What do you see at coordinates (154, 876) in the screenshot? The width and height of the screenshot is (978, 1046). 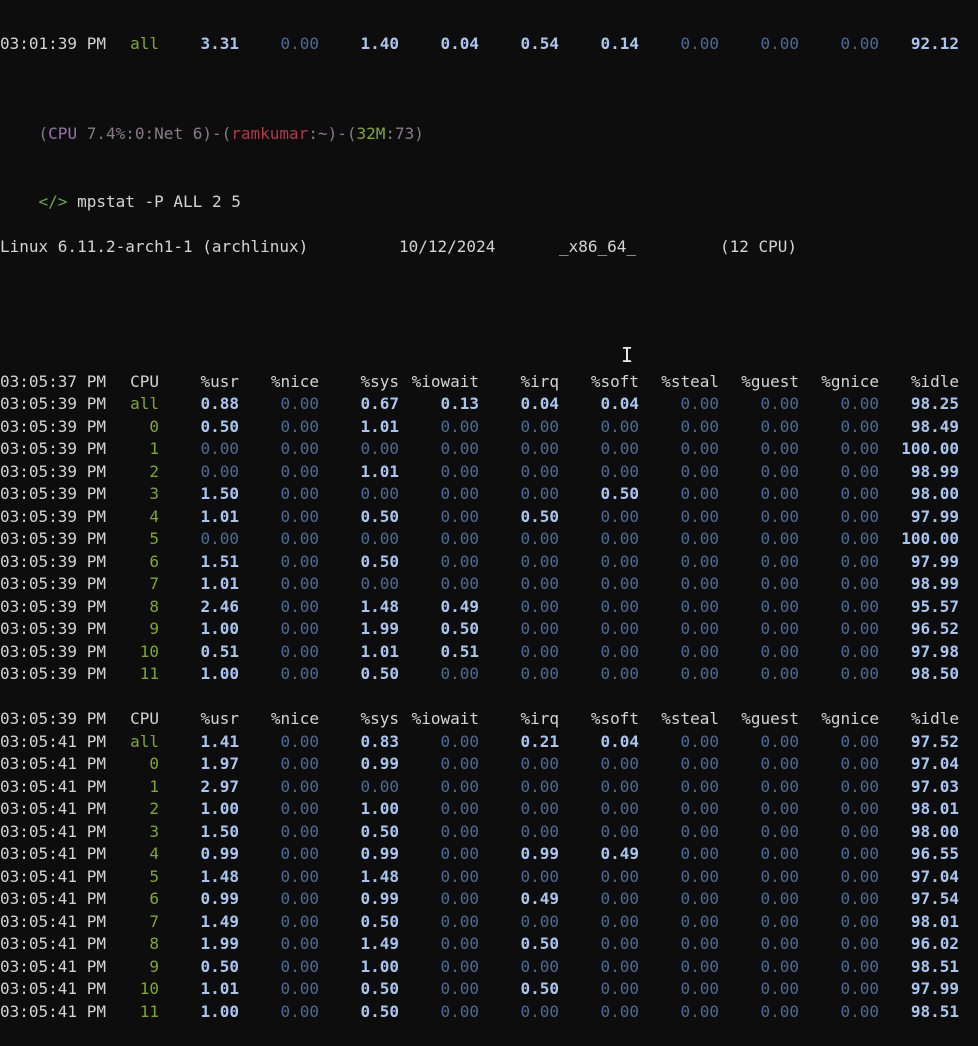 I see `row-cpu: 5` at bounding box center [154, 876].